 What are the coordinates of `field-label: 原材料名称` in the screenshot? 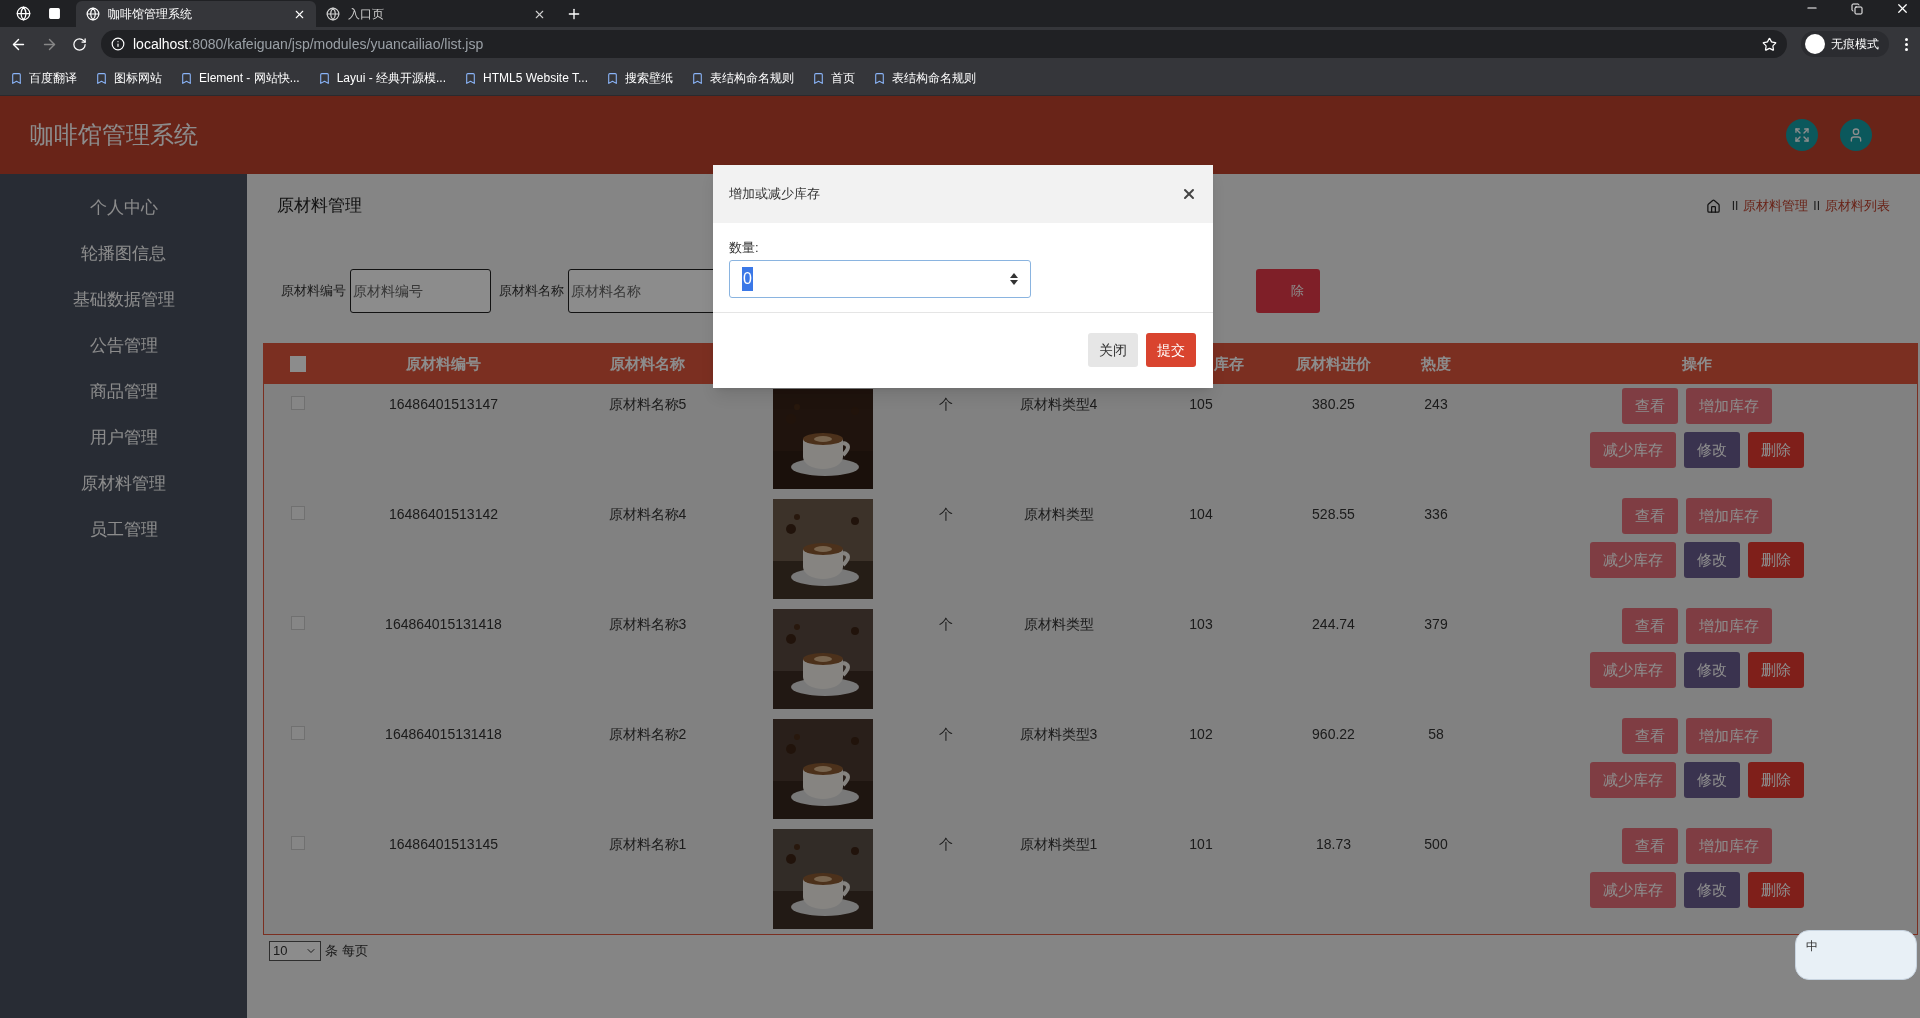 It's located at (531, 290).